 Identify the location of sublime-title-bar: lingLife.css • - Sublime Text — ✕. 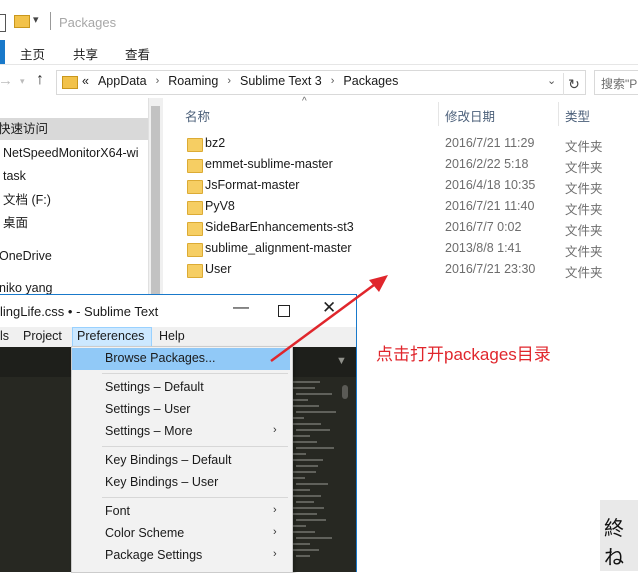
(178, 311).